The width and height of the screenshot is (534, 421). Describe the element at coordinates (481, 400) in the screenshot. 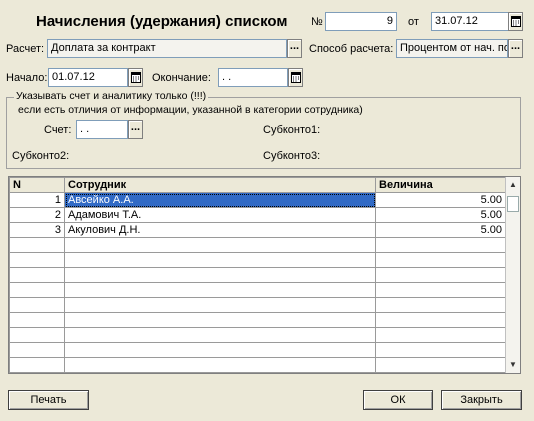

I see `close-button: Закрыть` at that location.